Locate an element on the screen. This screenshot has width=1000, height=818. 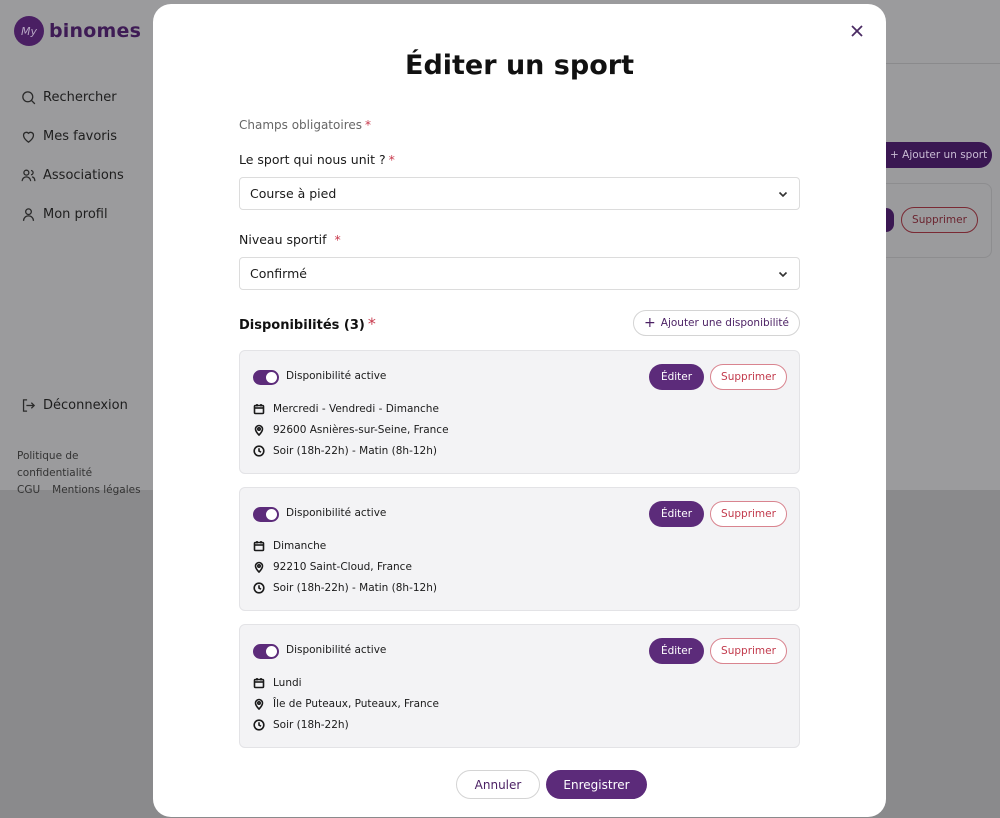
modal-actions: Annuler Enregistrer is located at coordinates (551, 784).